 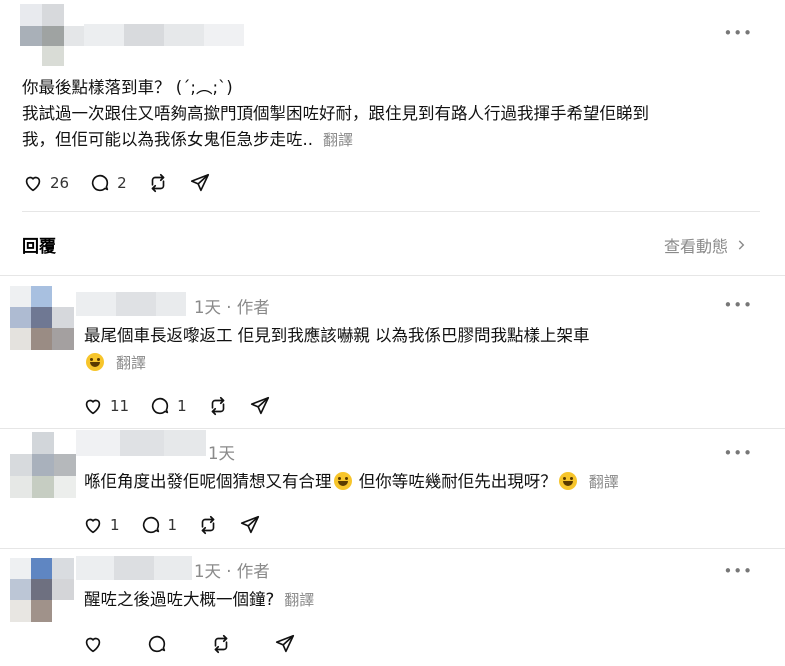 I want to click on reply-meta: 1天, so click(x=221, y=453).